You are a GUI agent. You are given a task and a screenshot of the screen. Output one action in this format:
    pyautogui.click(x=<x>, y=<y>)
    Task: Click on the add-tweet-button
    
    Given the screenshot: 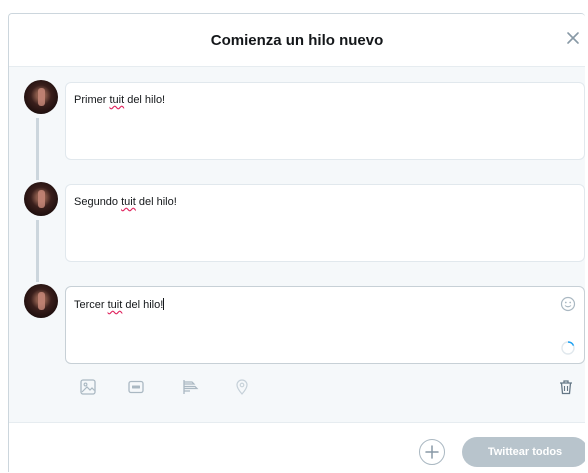 What is the action you would take?
    pyautogui.click(x=432, y=452)
    